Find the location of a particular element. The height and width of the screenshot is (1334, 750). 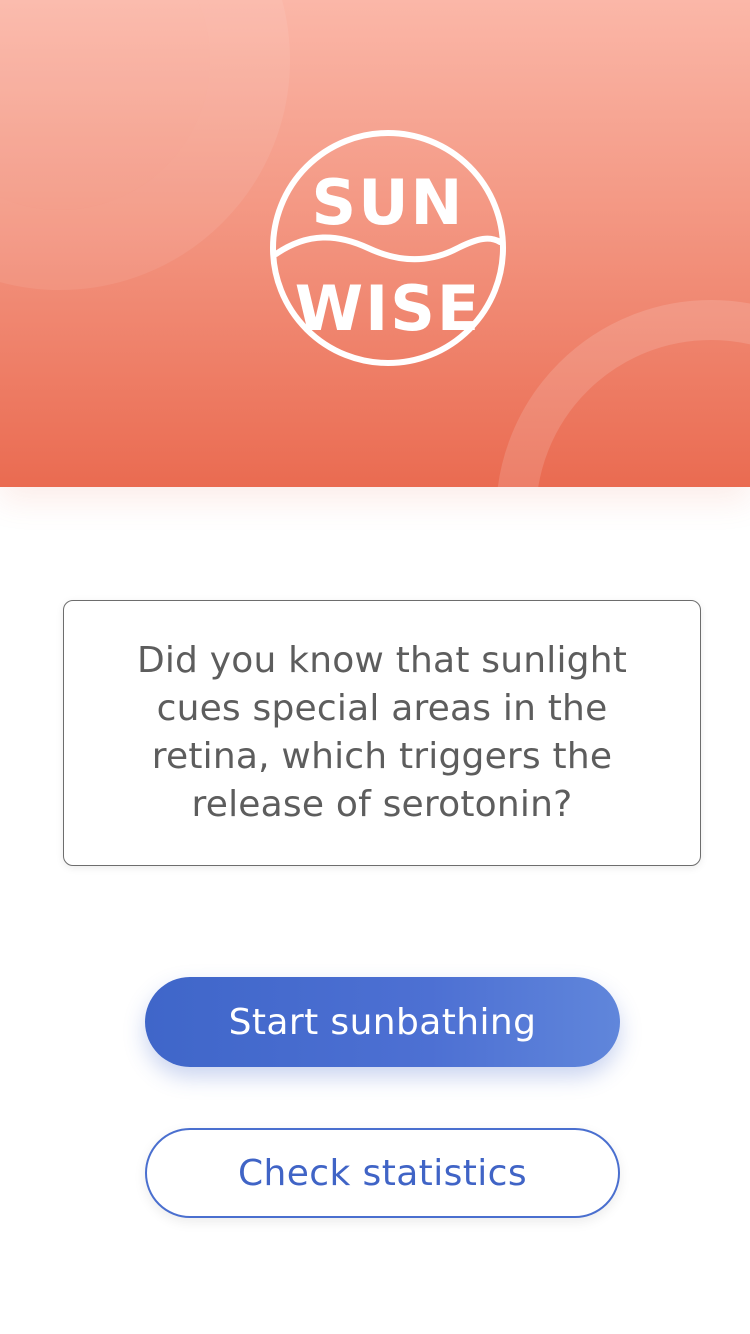

logo-text-top: SUN is located at coordinates (388, 202).